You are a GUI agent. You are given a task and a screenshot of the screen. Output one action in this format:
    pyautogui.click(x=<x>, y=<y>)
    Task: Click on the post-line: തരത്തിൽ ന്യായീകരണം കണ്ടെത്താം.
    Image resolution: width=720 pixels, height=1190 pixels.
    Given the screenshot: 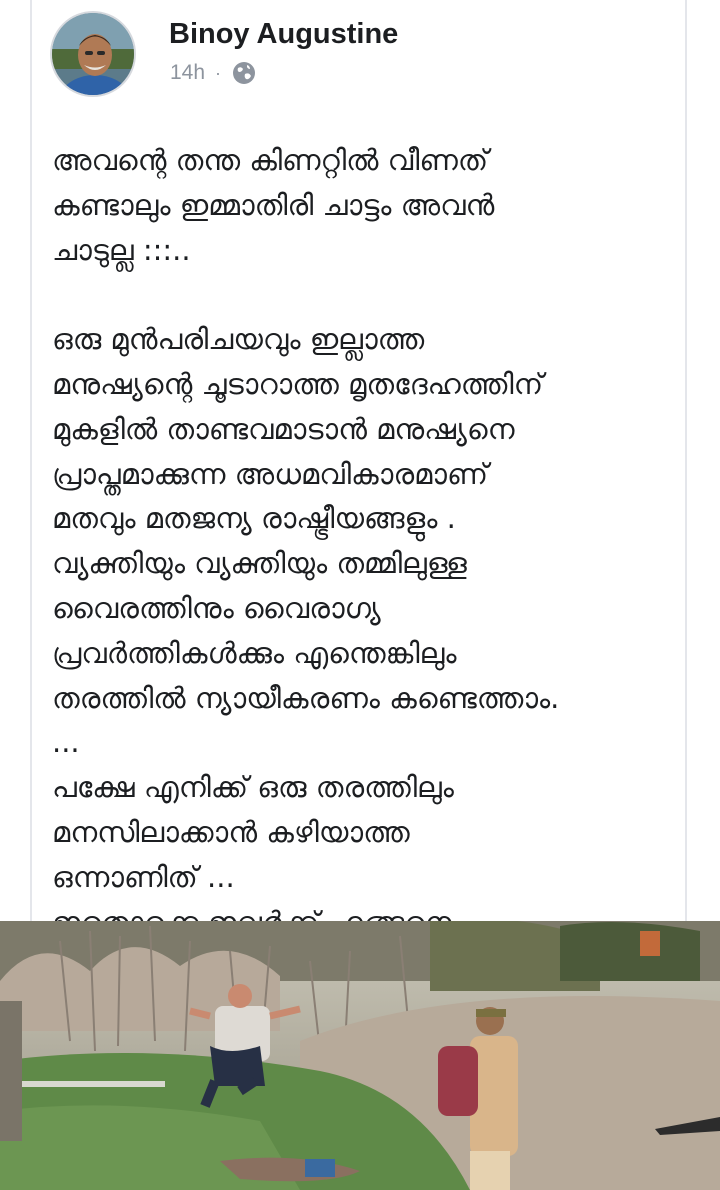 What is the action you would take?
    pyautogui.click(x=306, y=697)
    